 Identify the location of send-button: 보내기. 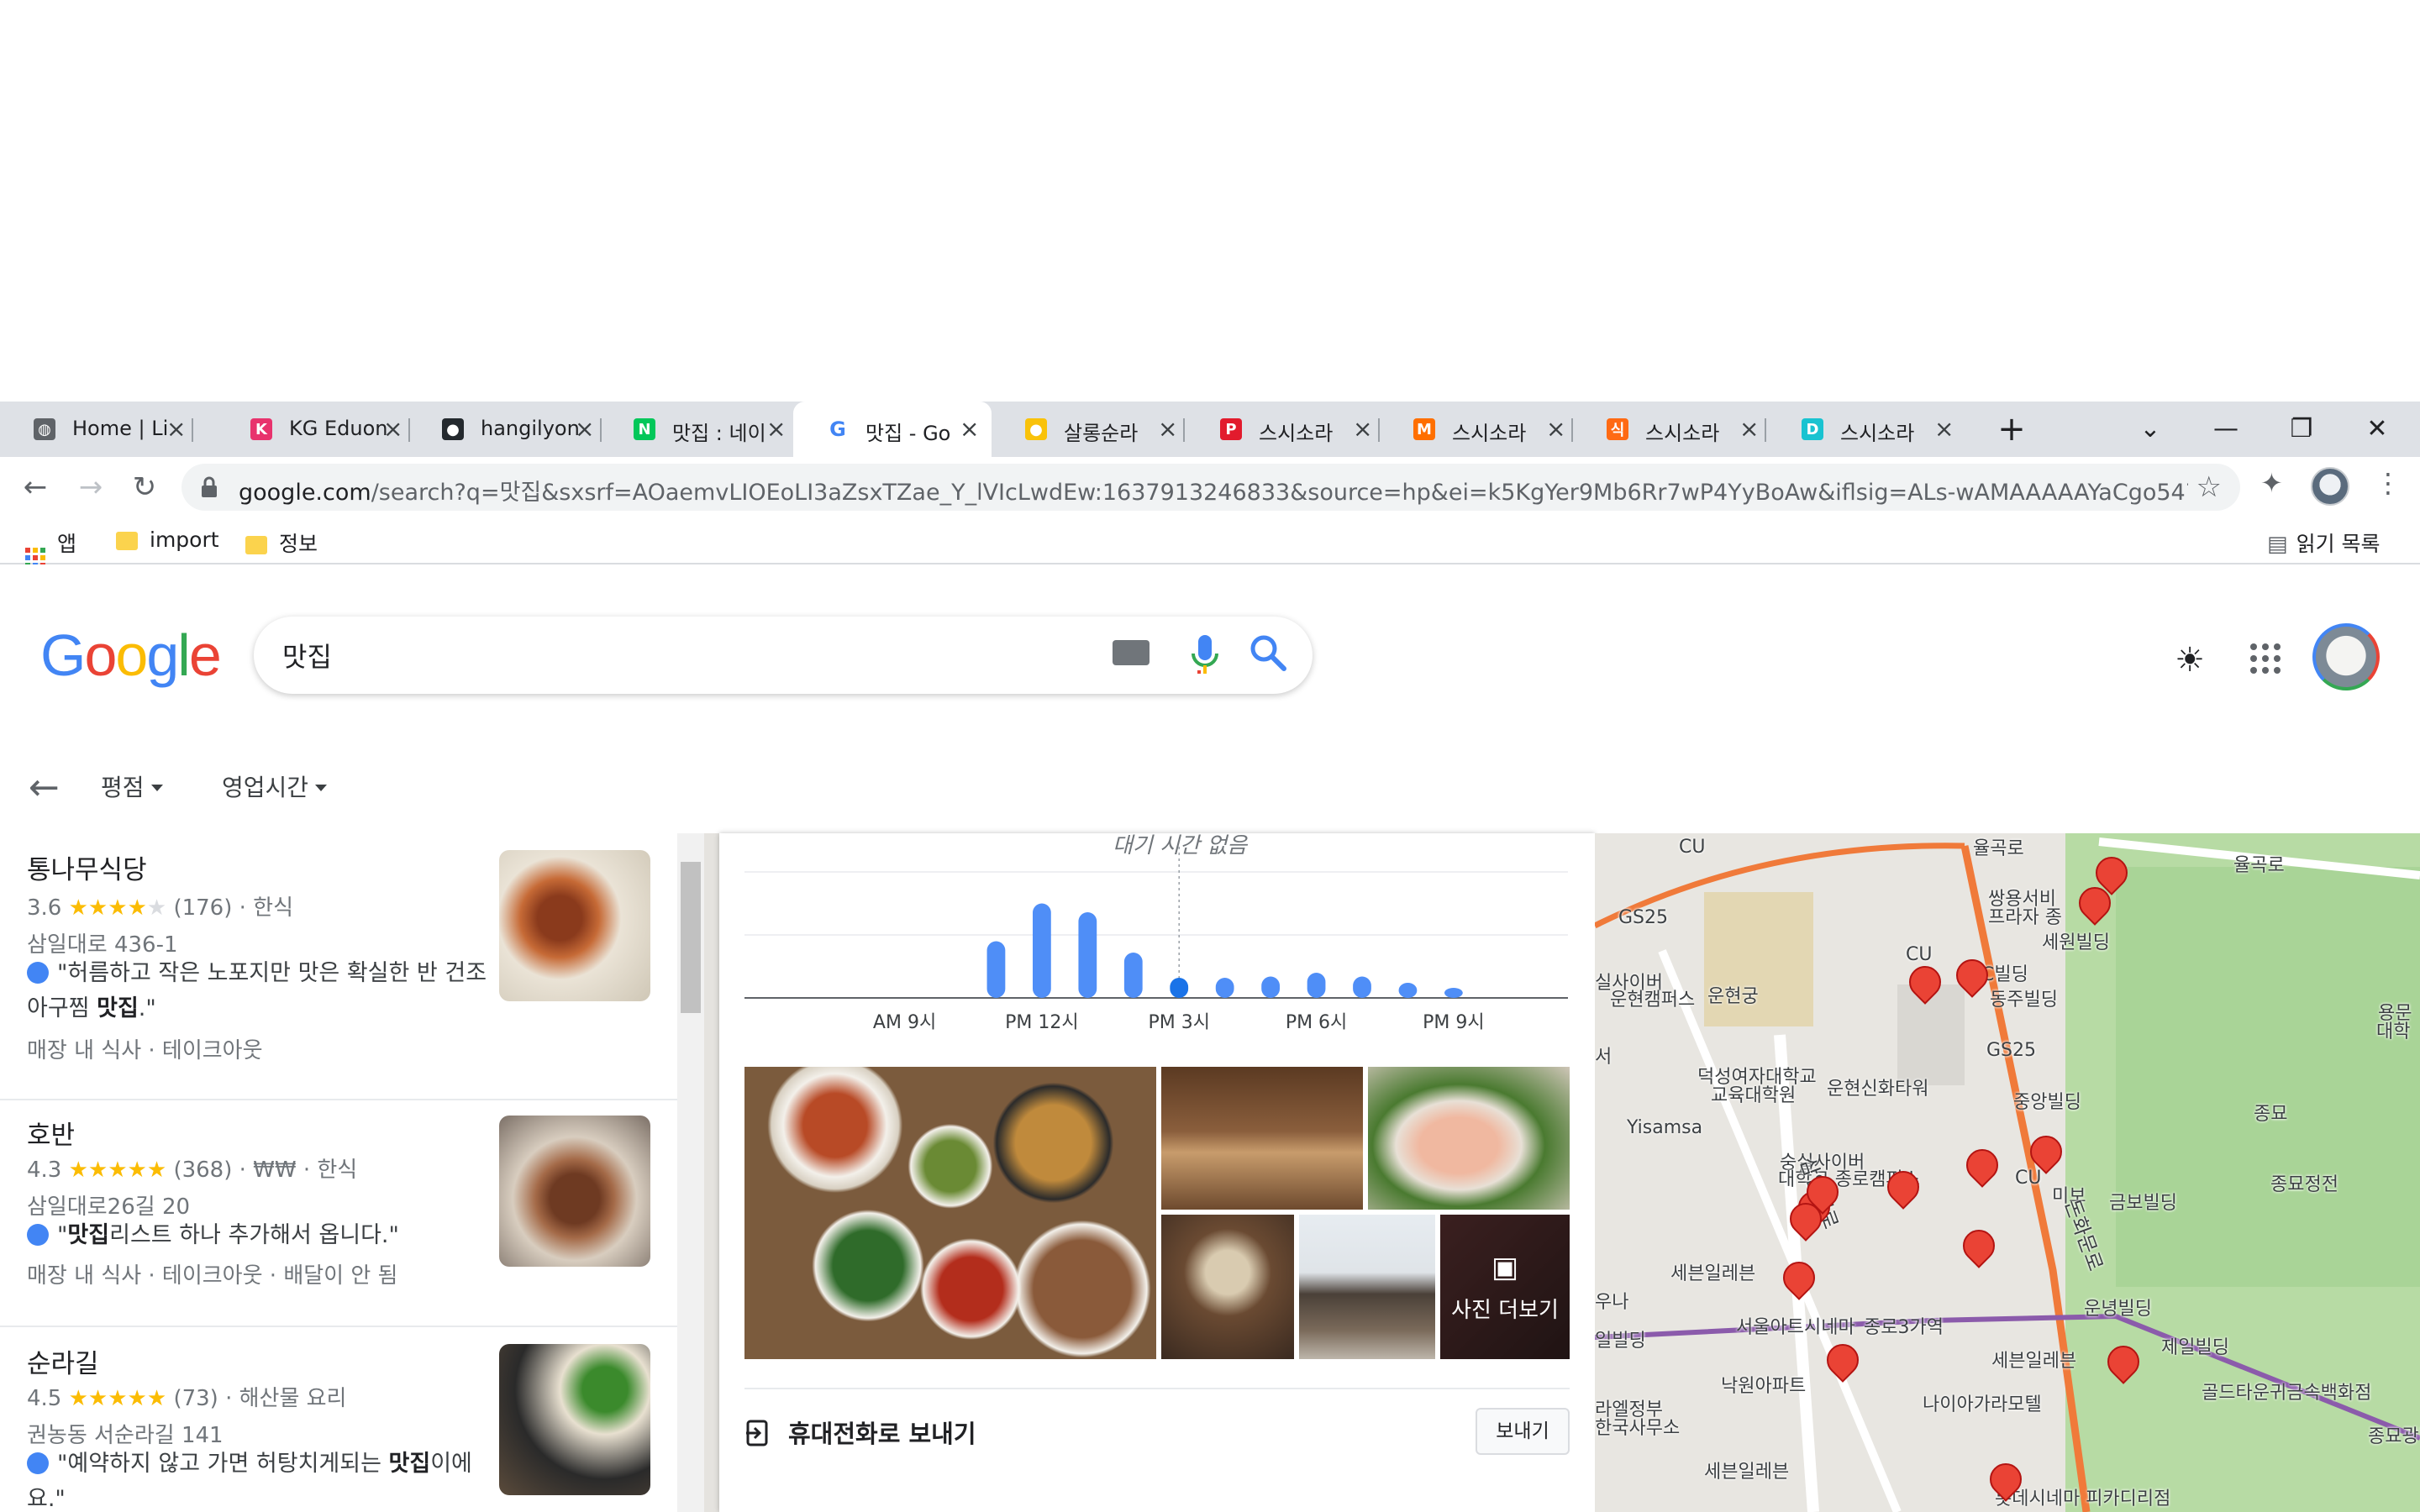
(1523, 1431).